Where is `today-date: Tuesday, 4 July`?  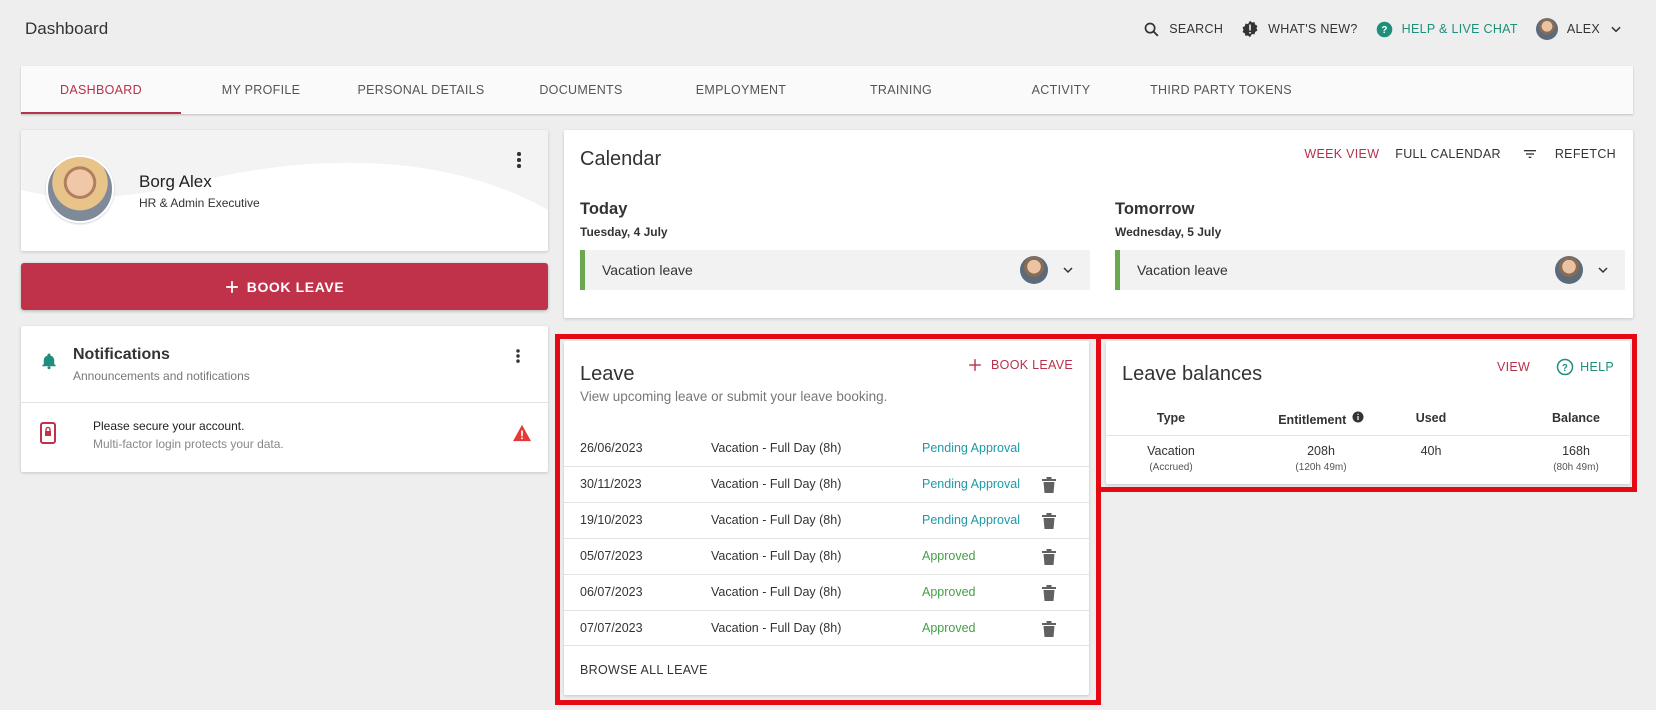
today-date: Tuesday, 4 July is located at coordinates (624, 232).